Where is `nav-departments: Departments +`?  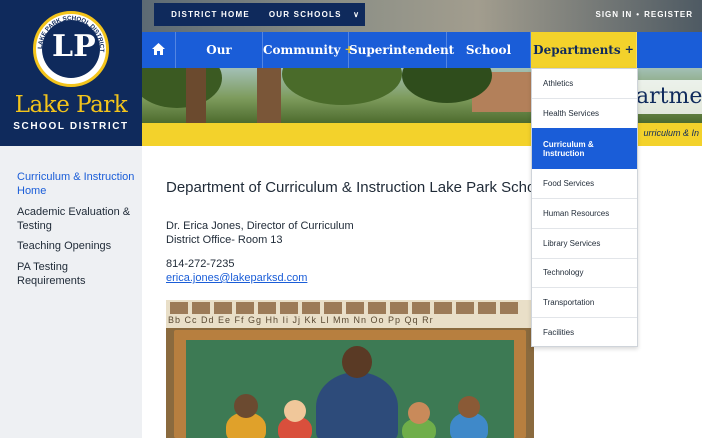
nav-departments: Departments + is located at coordinates (584, 50).